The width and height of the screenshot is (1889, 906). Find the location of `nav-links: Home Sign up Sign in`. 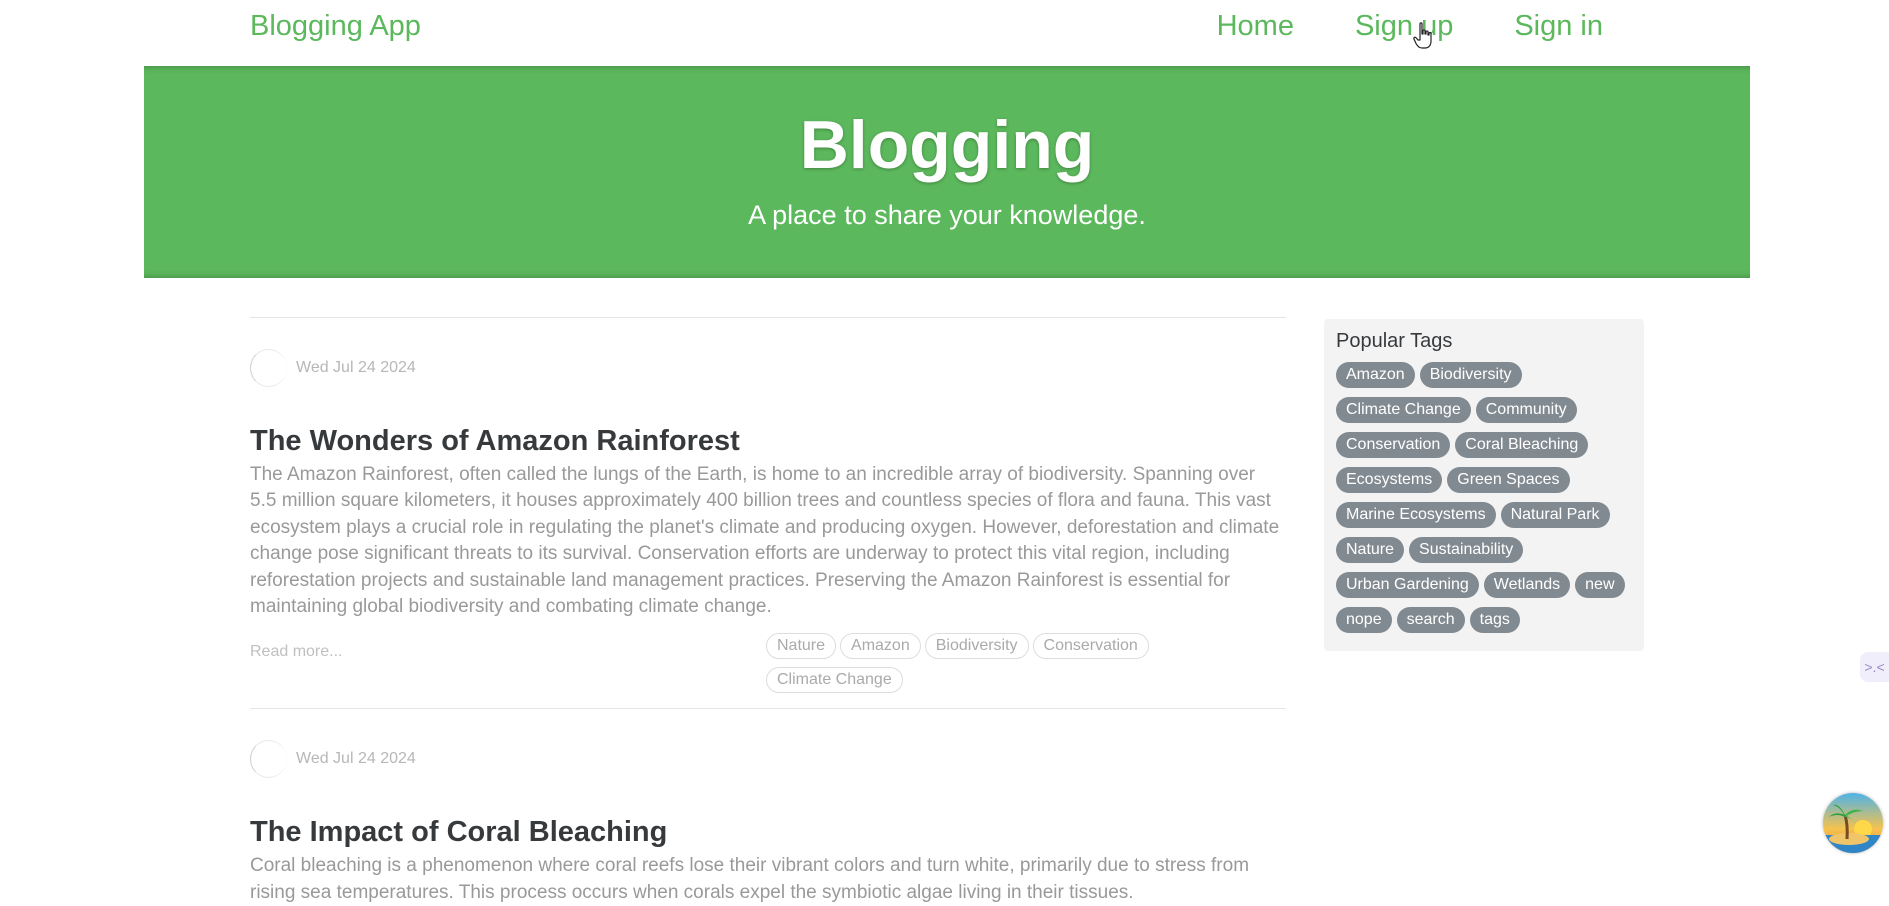

nav-links: Home Sign up Sign in is located at coordinates (1379, 26).